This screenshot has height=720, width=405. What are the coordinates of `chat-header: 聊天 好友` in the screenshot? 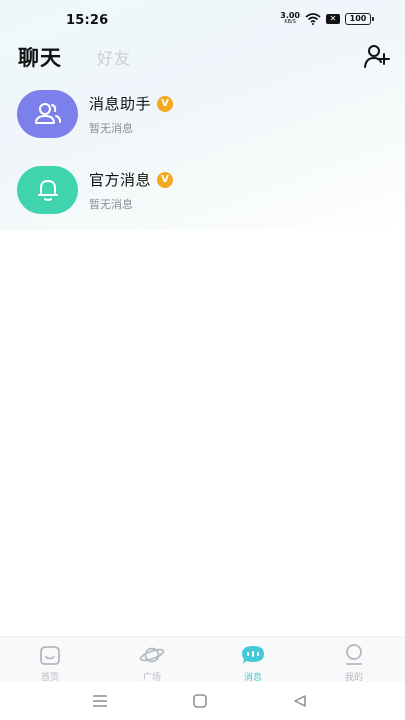 It's located at (202, 58).